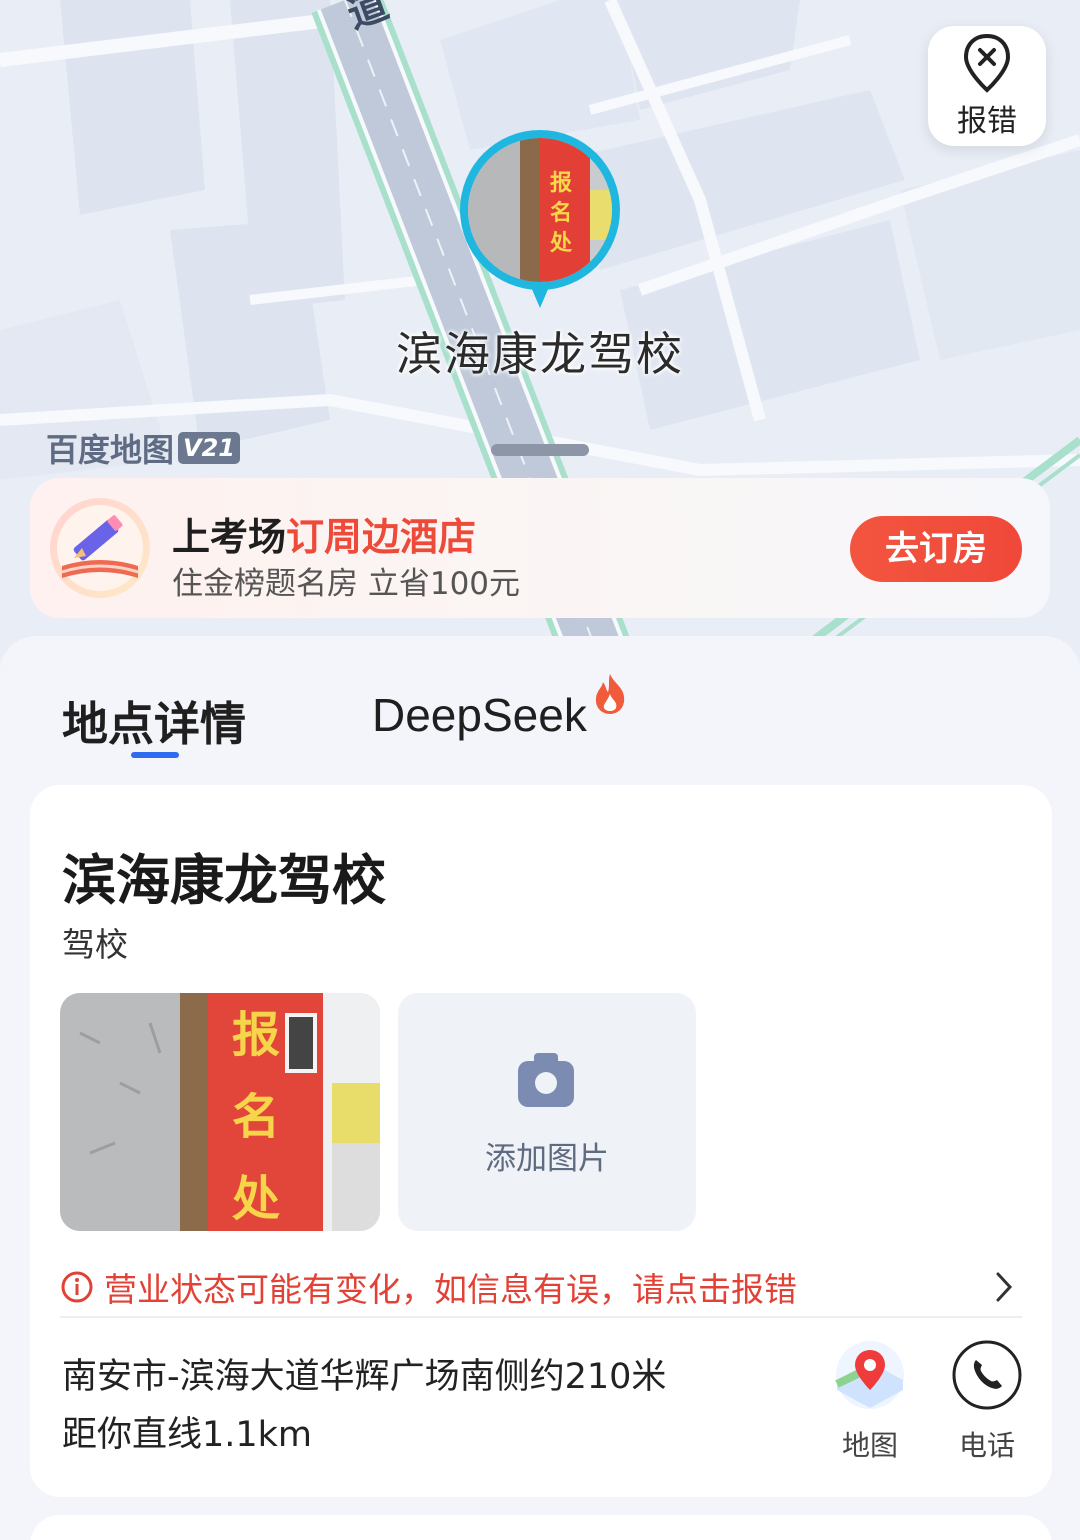 Image resolution: width=1080 pixels, height=1540 pixels. What do you see at coordinates (870, 1375) in the screenshot?
I see `map-app-icon` at bounding box center [870, 1375].